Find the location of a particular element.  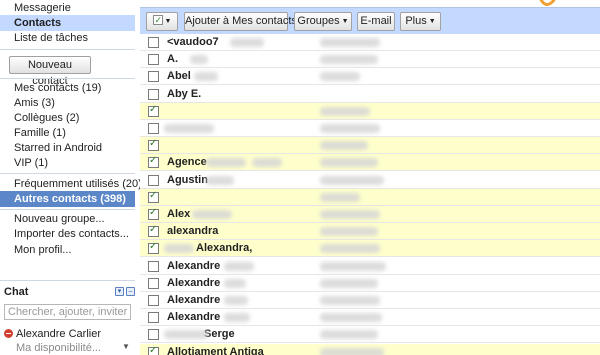

contact-row: Serge is located at coordinates (370, 335).